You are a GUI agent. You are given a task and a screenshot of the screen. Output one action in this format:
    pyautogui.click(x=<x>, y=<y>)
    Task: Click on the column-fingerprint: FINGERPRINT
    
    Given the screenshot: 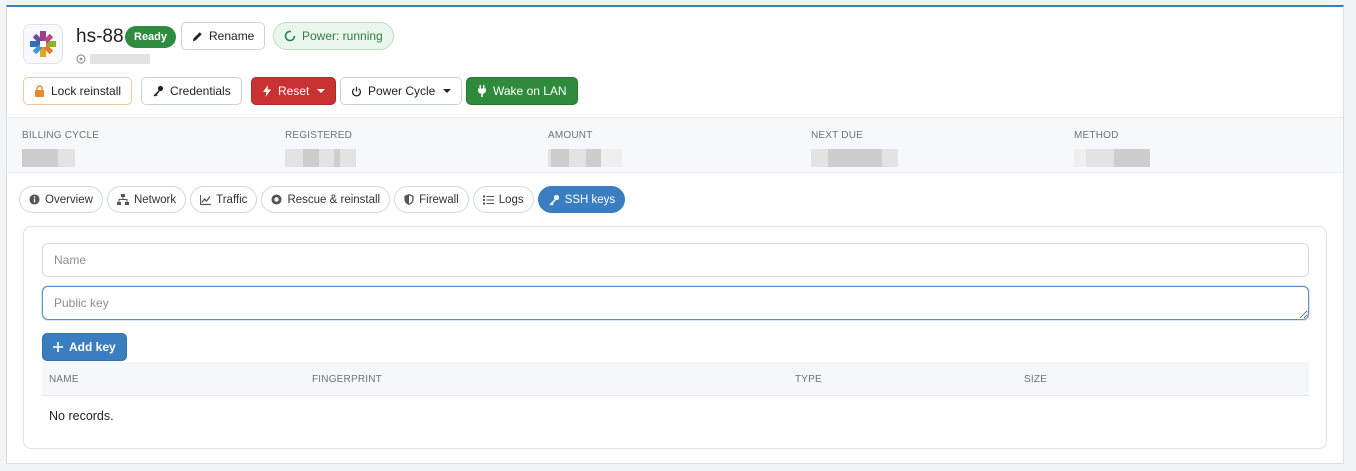 What is the action you would take?
    pyautogui.click(x=347, y=379)
    